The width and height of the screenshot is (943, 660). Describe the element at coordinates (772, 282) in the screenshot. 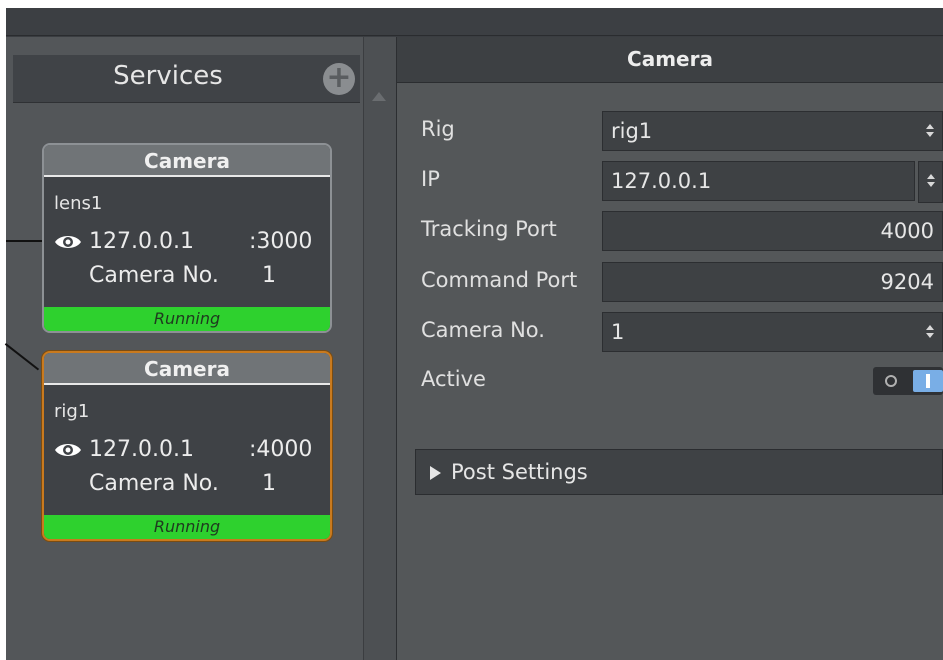

I see `command-port-input: 9204` at that location.